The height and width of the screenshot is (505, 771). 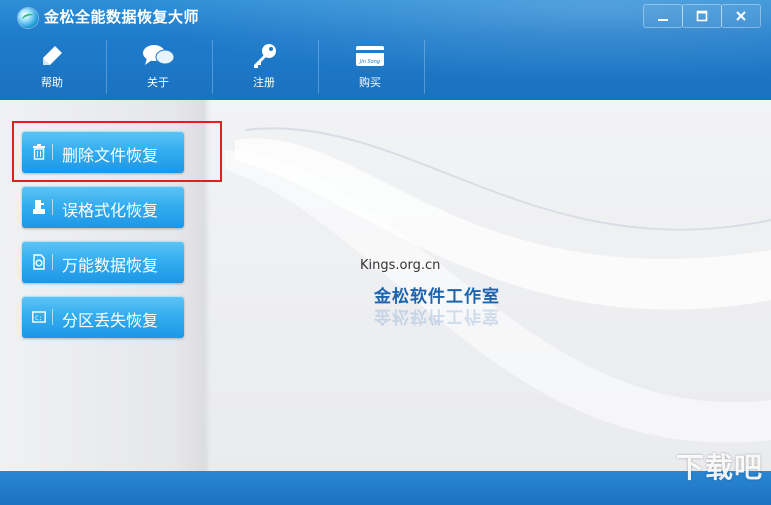 I want to click on close-icon, so click(x=741, y=16).